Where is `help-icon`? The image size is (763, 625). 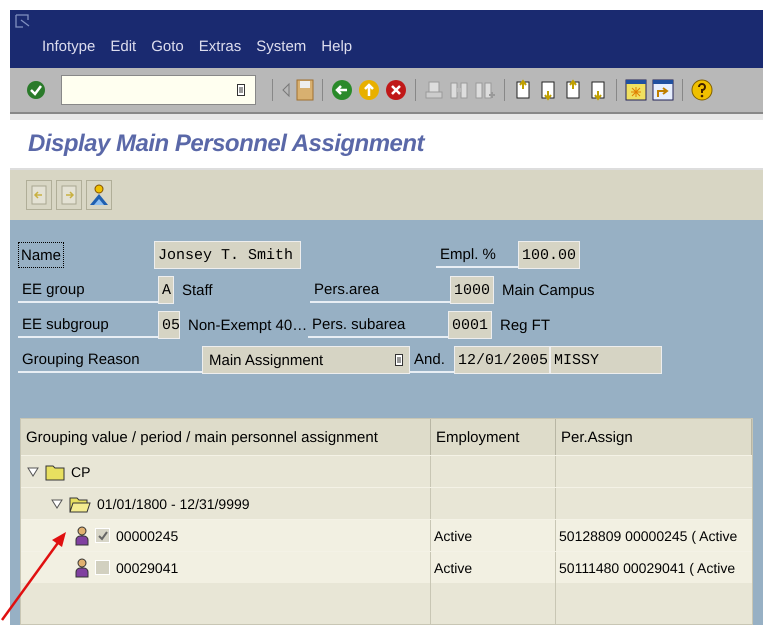 help-icon is located at coordinates (702, 90).